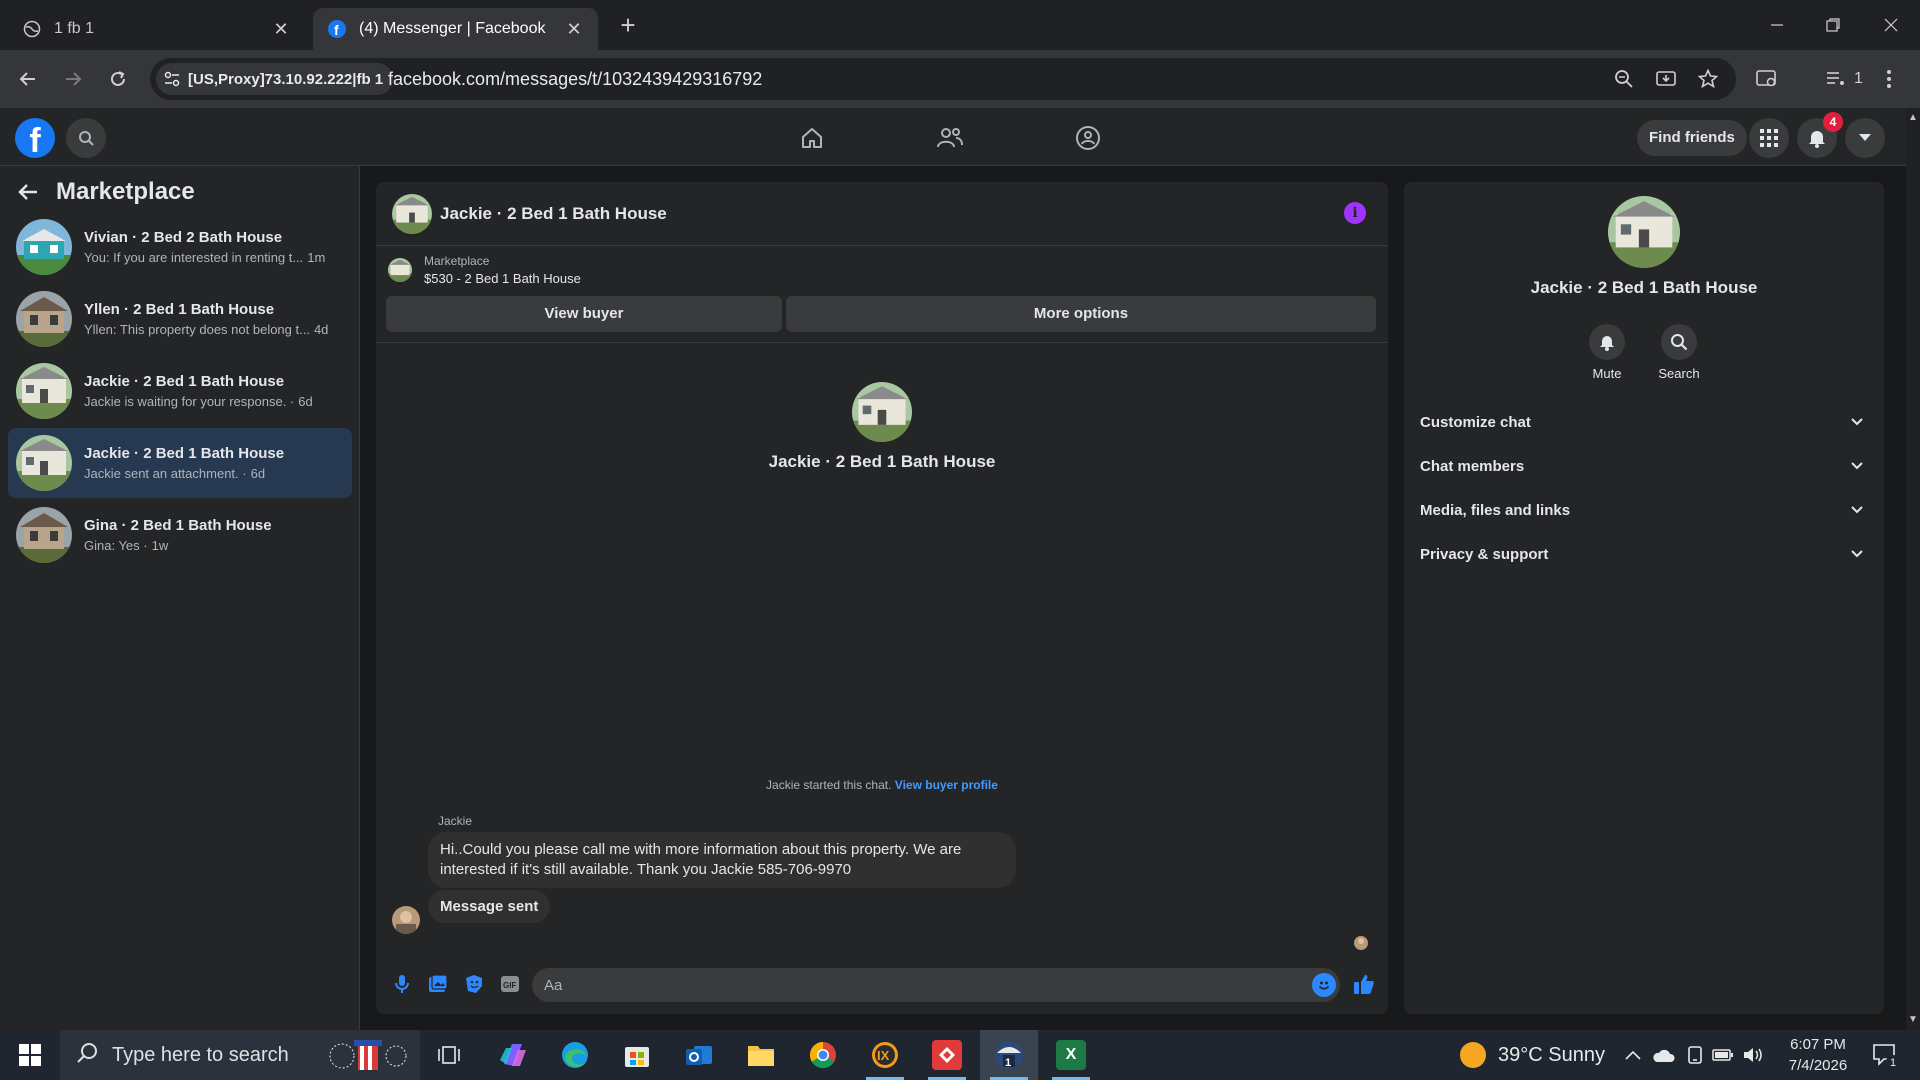 The image size is (1920, 1080). I want to click on chat-title: Jackie · 2 Bed 1 Bath House, so click(553, 214).